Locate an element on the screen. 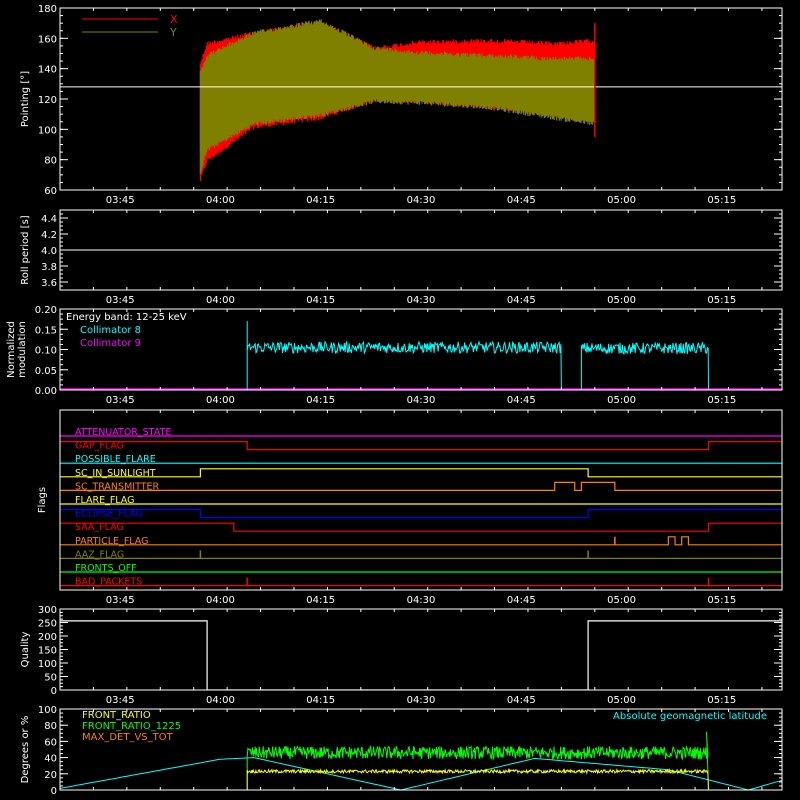 This screenshot has height=800, width=800. y-axis-label: Flags is located at coordinates (42, 500).